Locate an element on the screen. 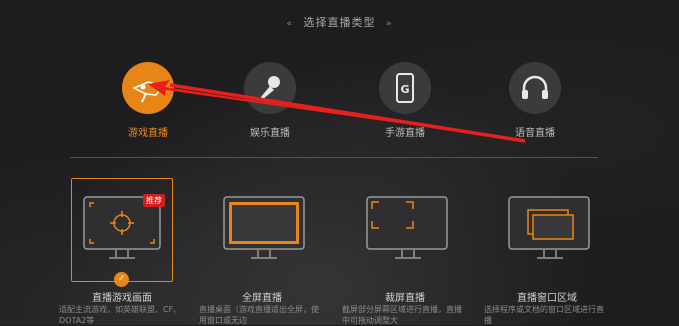  annotation-arrow is located at coordinates (337, 111).